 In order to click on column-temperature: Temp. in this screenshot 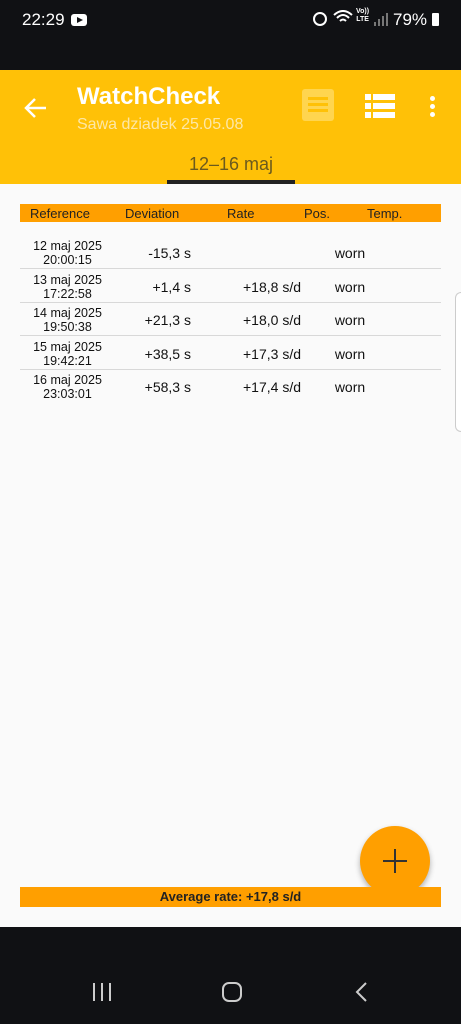, I will do `click(385, 213)`.